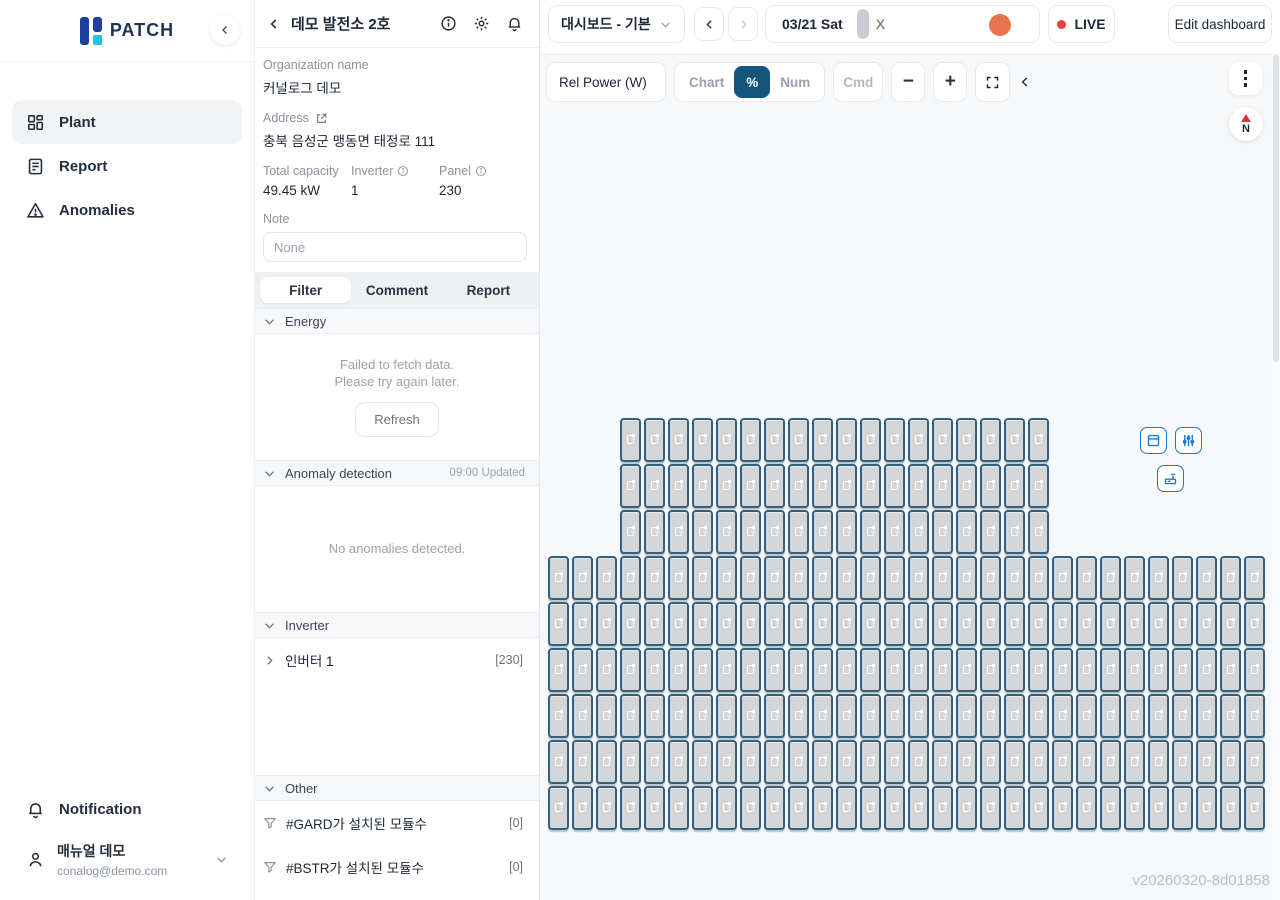  I want to click on equipment-sliders-button, so click(1188, 440).